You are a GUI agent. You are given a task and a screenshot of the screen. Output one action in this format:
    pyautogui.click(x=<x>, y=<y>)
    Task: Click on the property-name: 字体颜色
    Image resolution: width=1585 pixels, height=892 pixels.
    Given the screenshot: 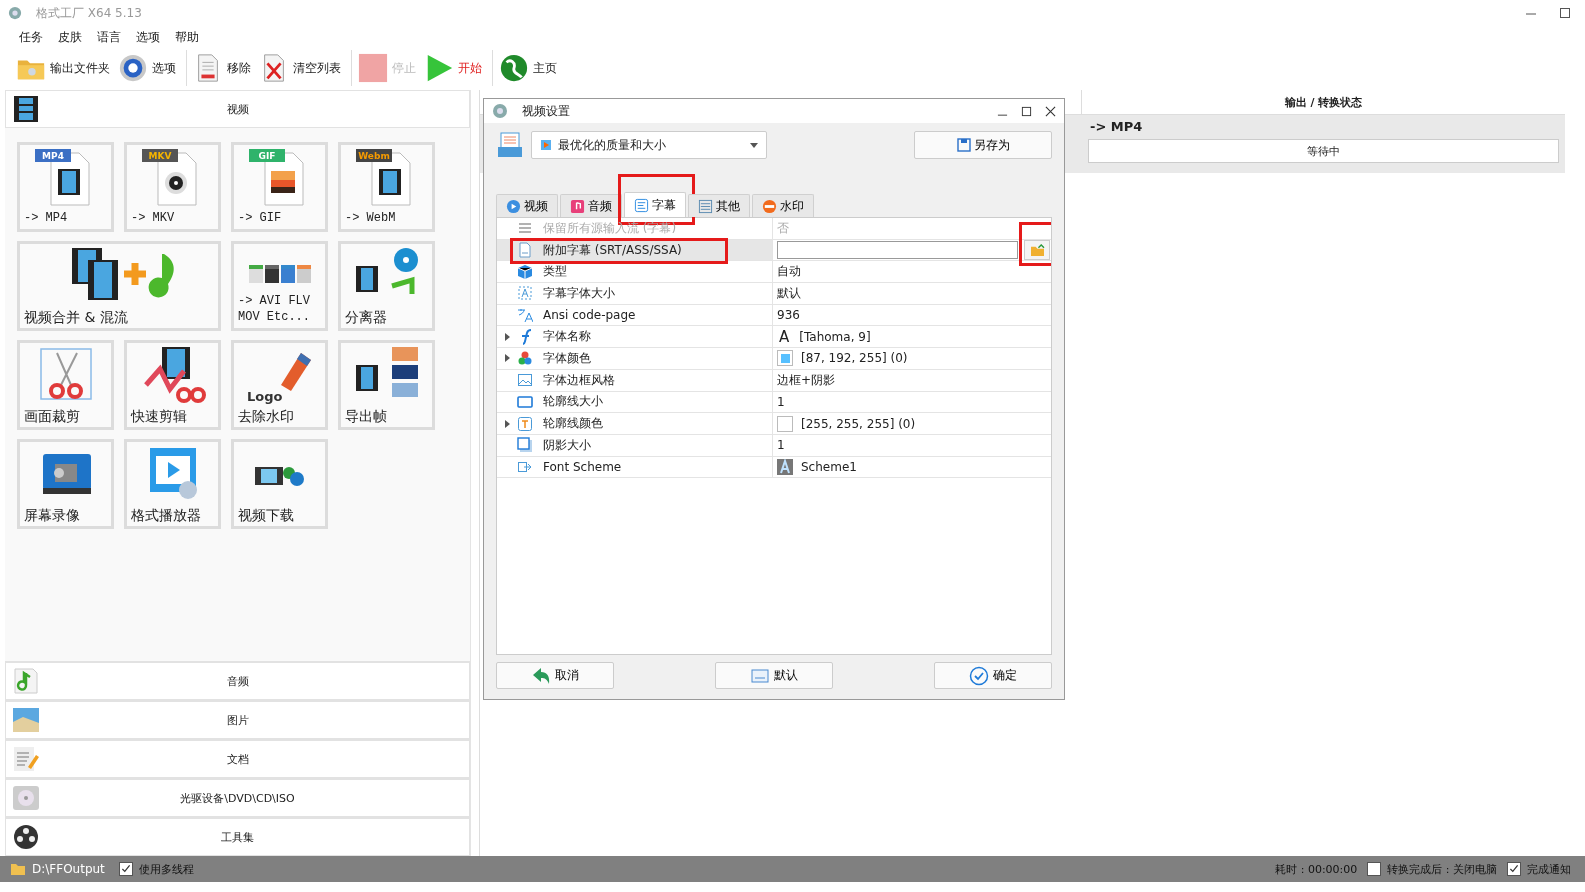 What is the action you would take?
    pyautogui.click(x=567, y=358)
    